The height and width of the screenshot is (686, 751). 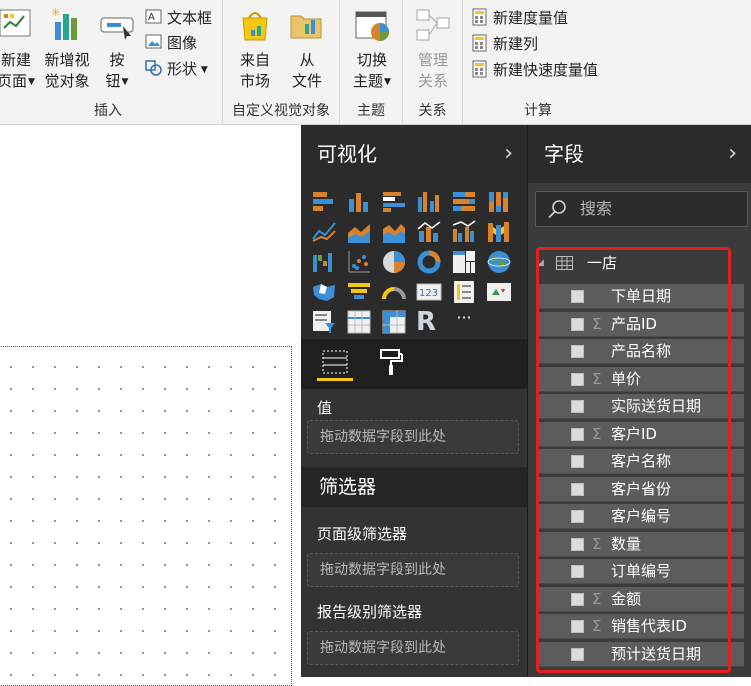 What do you see at coordinates (359, 292) in the screenshot?
I see `funnel-chart-icon` at bounding box center [359, 292].